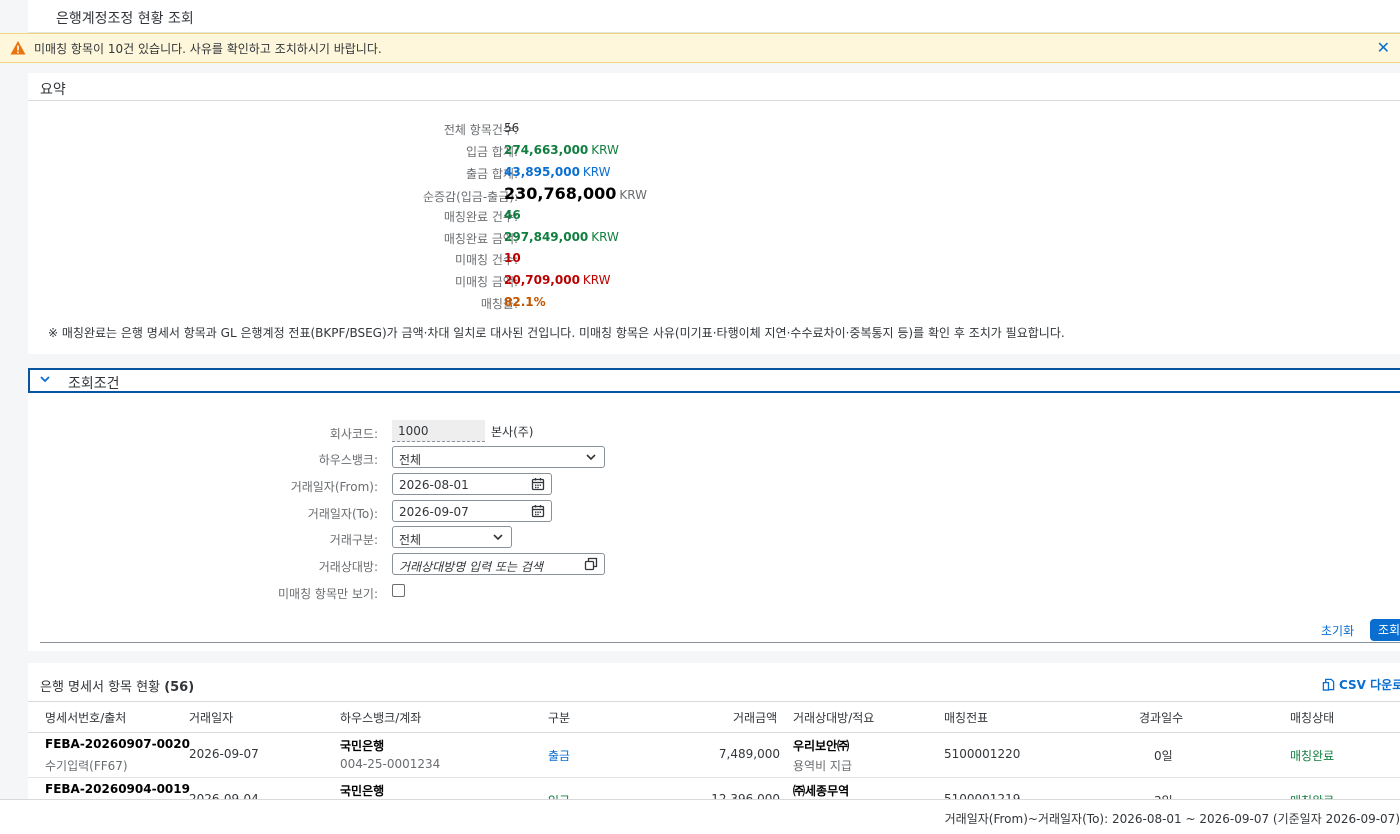 This screenshot has height=834, width=1400. I want to click on col-bank: 하우스뱅크/계좌, so click(380, 717).